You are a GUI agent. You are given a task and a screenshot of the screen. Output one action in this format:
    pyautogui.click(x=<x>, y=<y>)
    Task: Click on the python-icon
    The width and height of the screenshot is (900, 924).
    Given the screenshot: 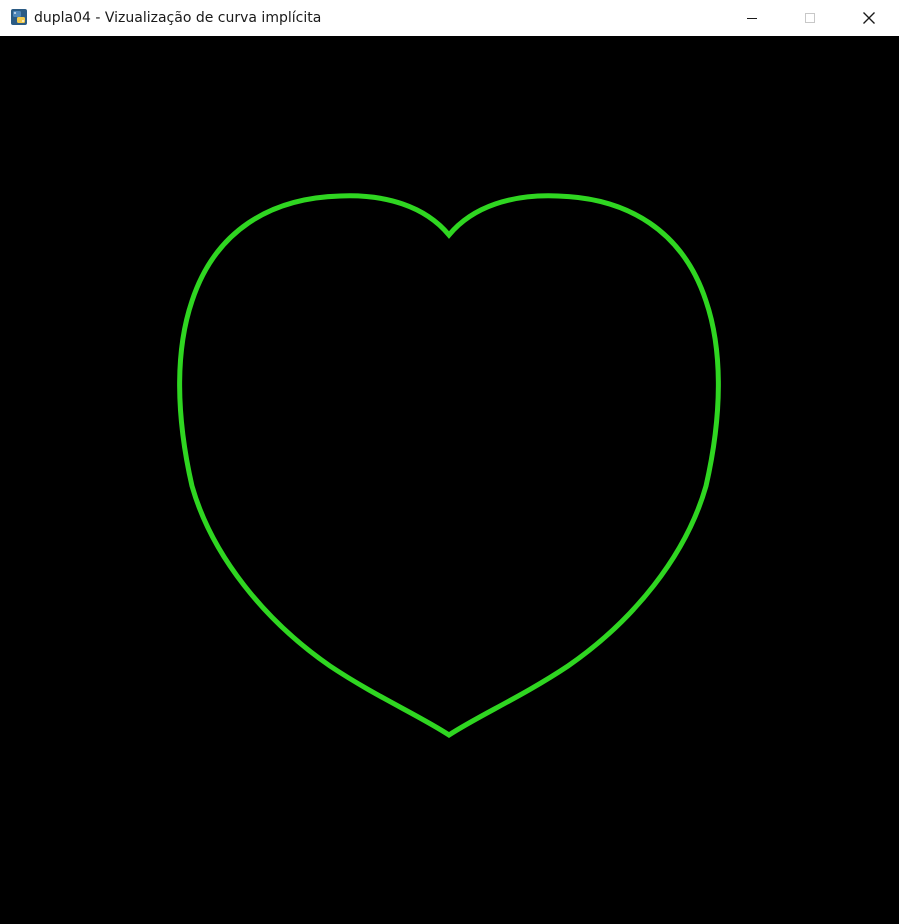 What is the action you would take?
    pyautogui.click(x=19, y=17)
    